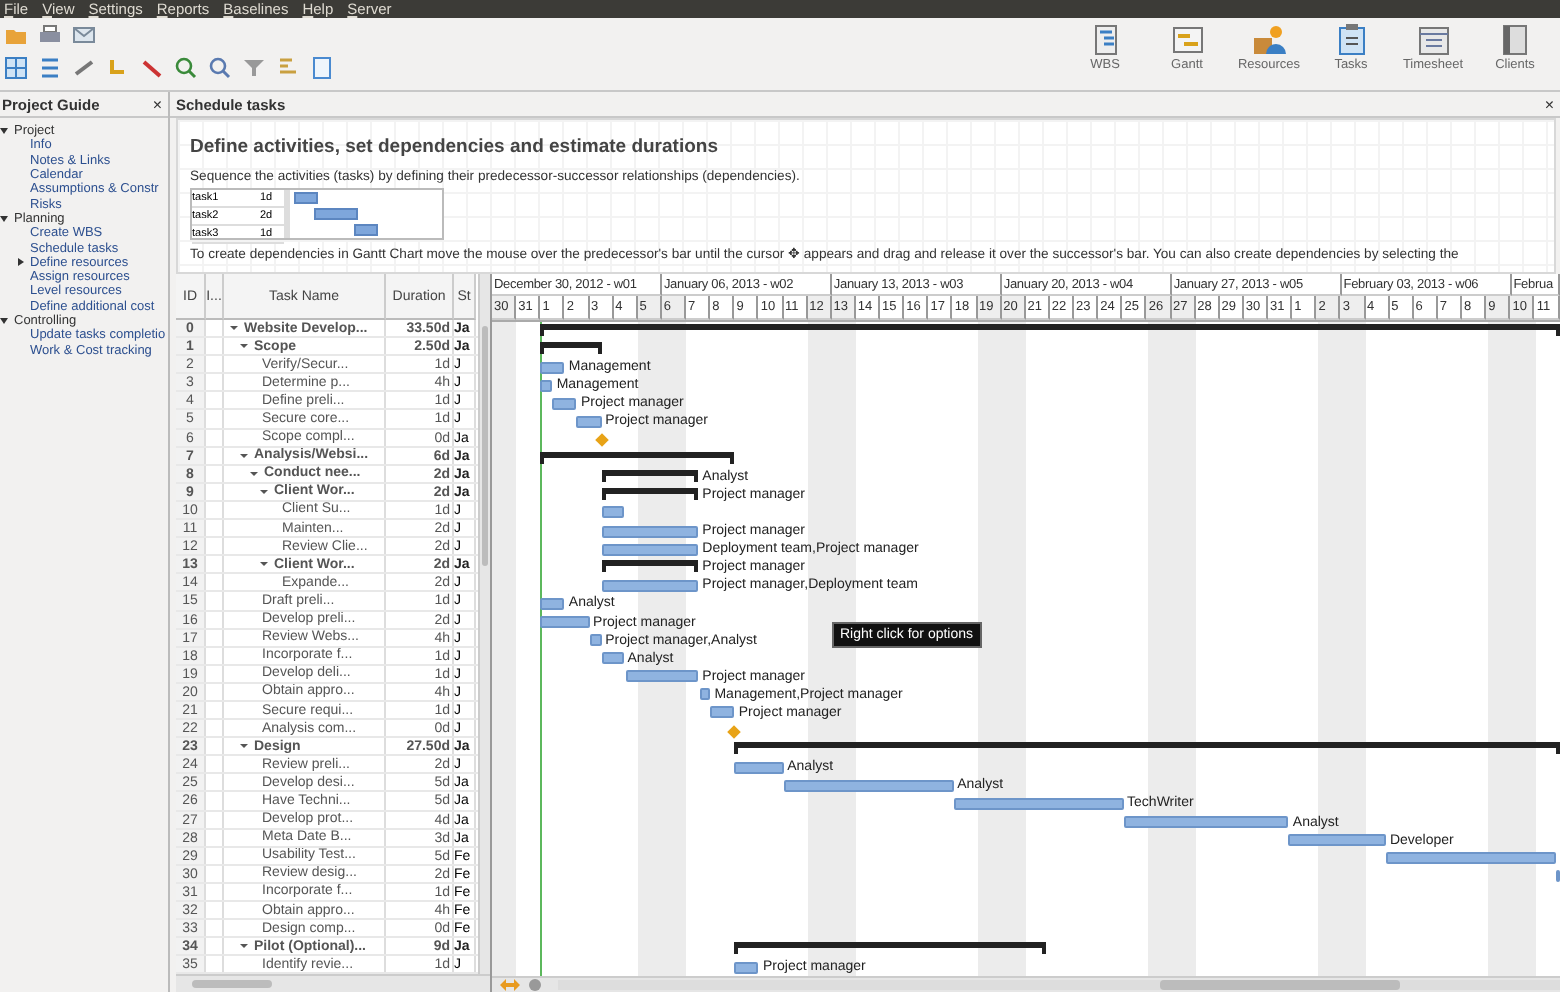 The image size is (1560, 992). Describe the element at coordinates (1105, 40) in the screenshot. I see `outline-icon` at that location.